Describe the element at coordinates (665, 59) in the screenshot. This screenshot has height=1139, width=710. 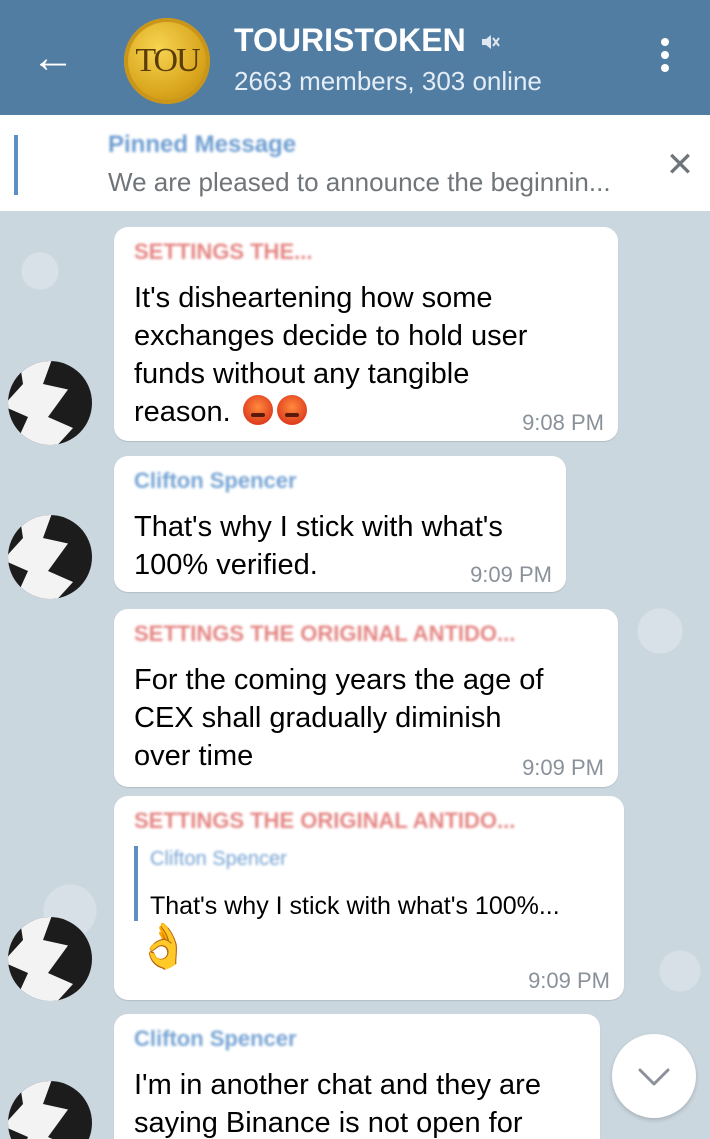
I see `more-vertical-icon` at that location.